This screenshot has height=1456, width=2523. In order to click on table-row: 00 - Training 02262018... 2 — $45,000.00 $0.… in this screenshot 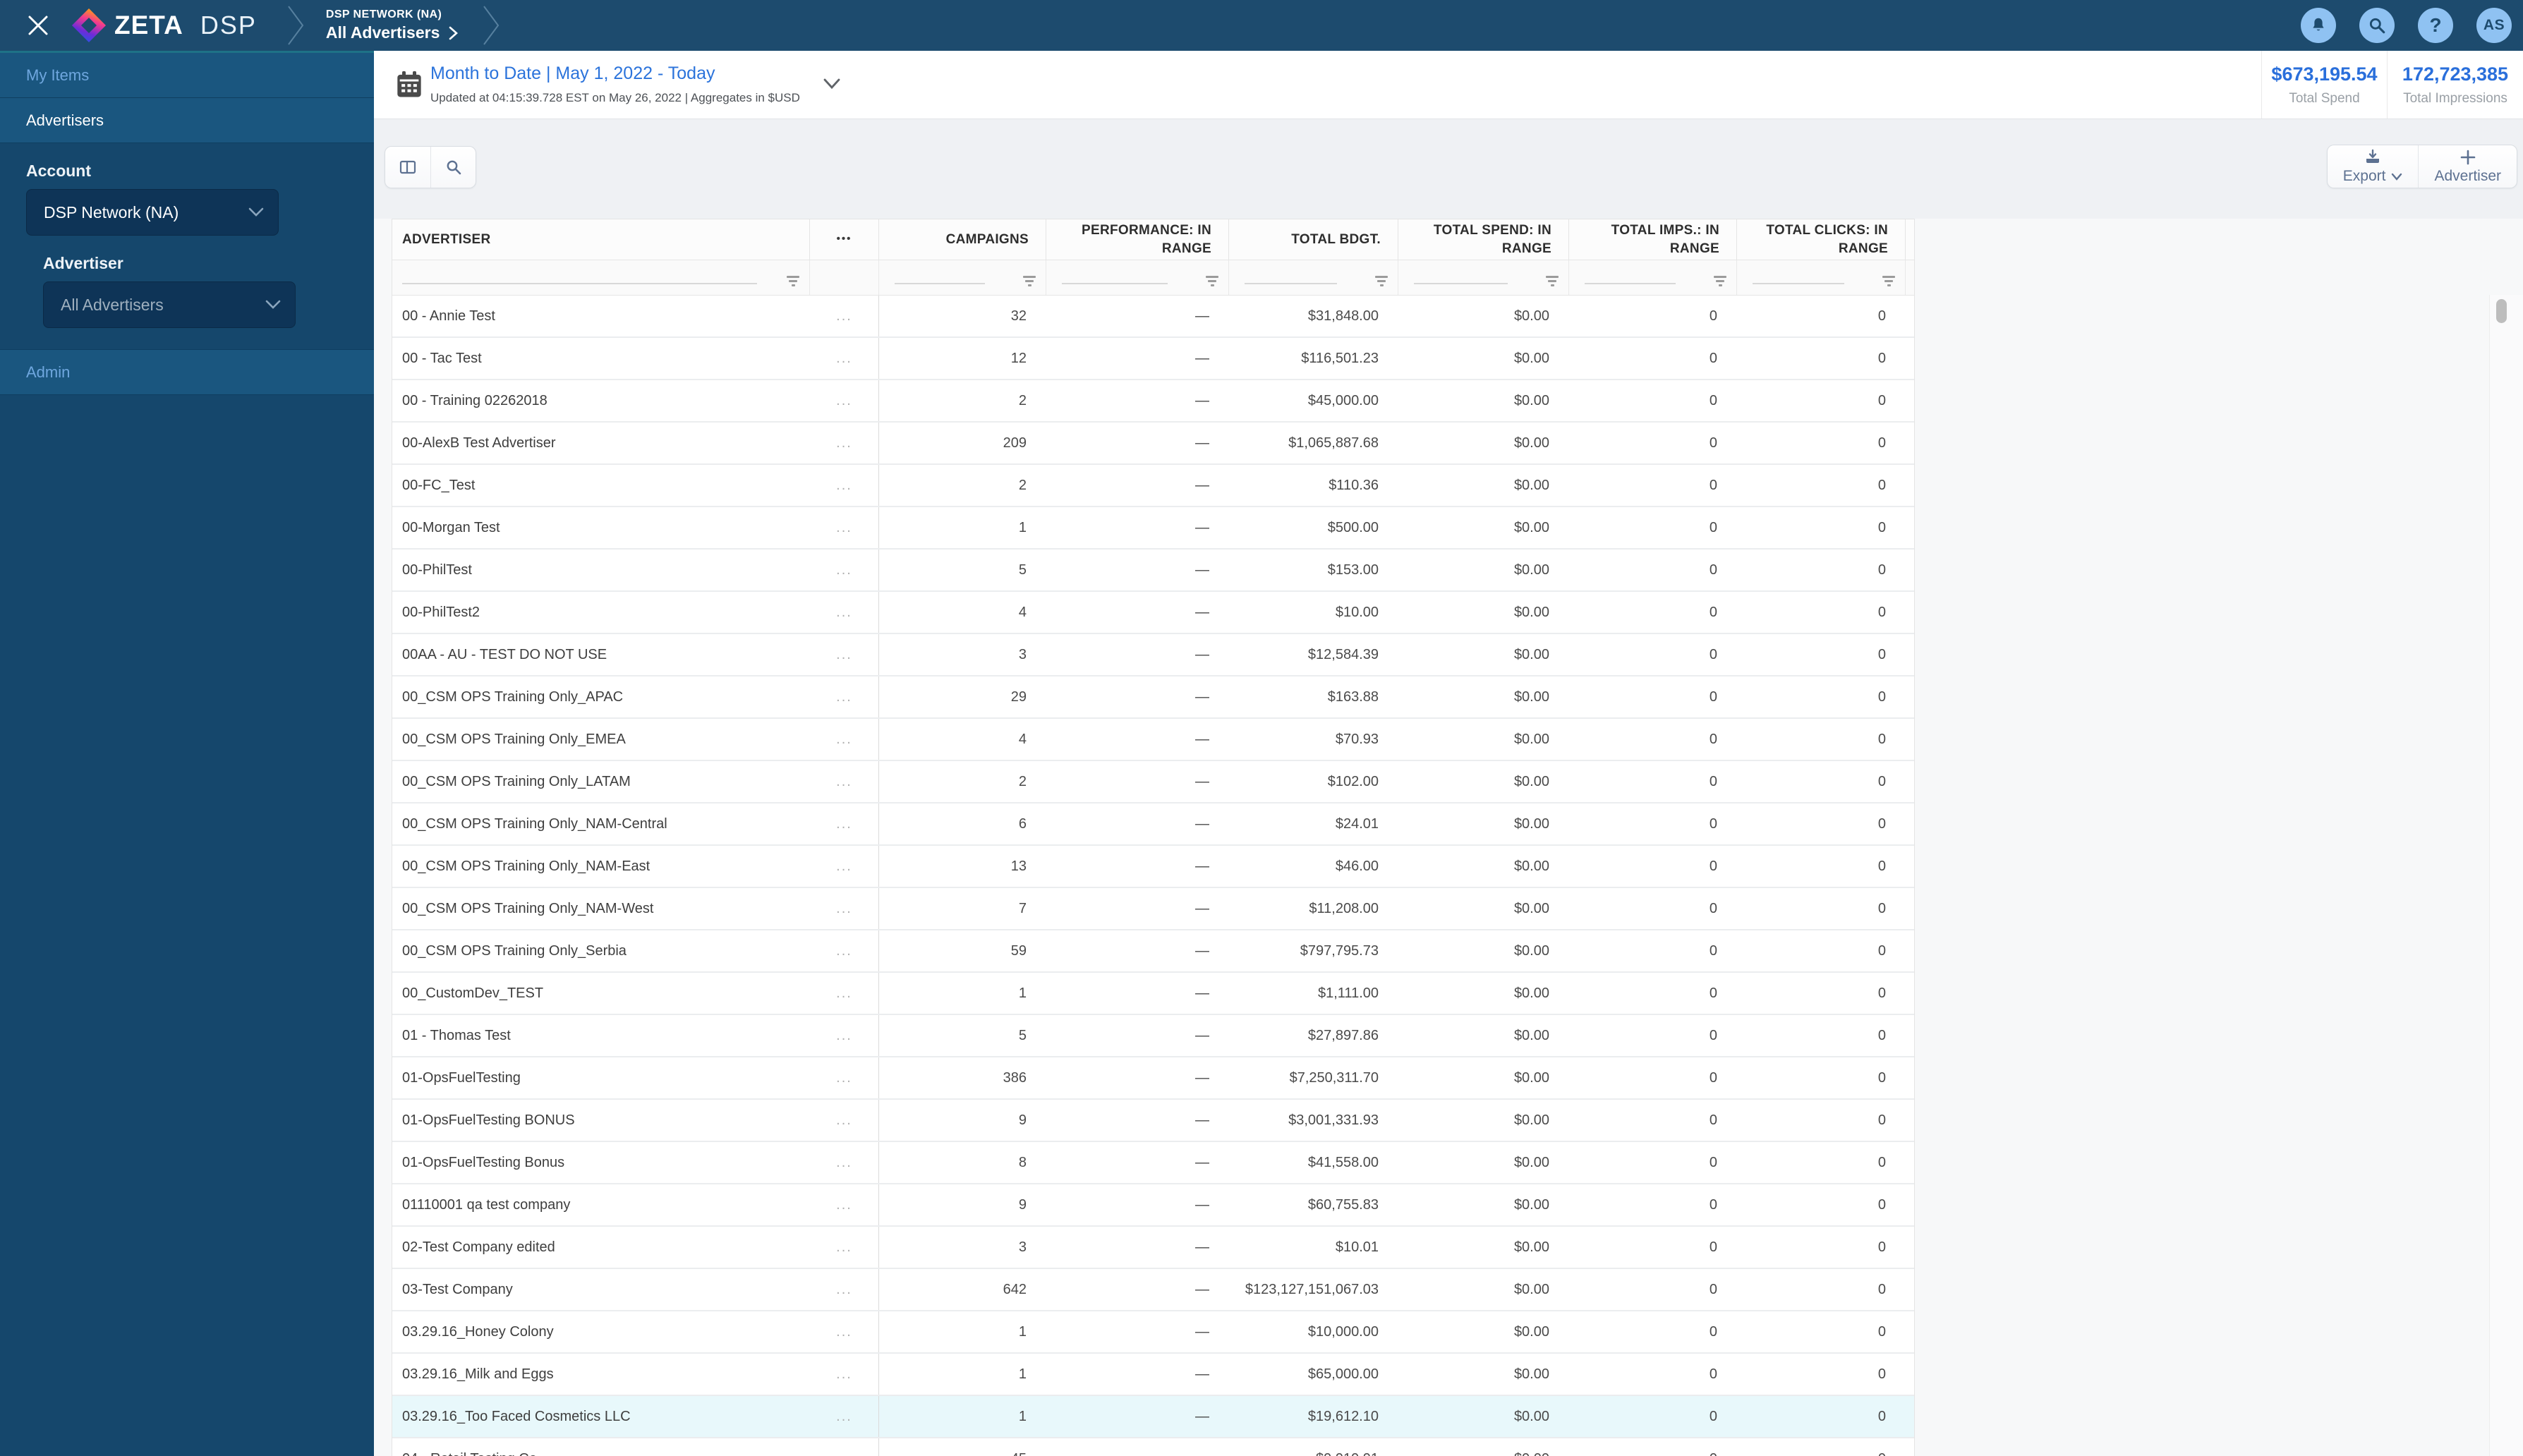, I will do `click(1153, 402)`.